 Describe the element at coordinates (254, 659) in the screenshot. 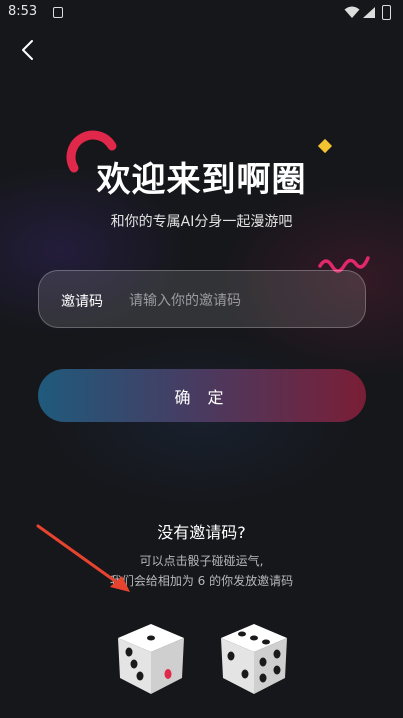

I see `dice-right` at that location.